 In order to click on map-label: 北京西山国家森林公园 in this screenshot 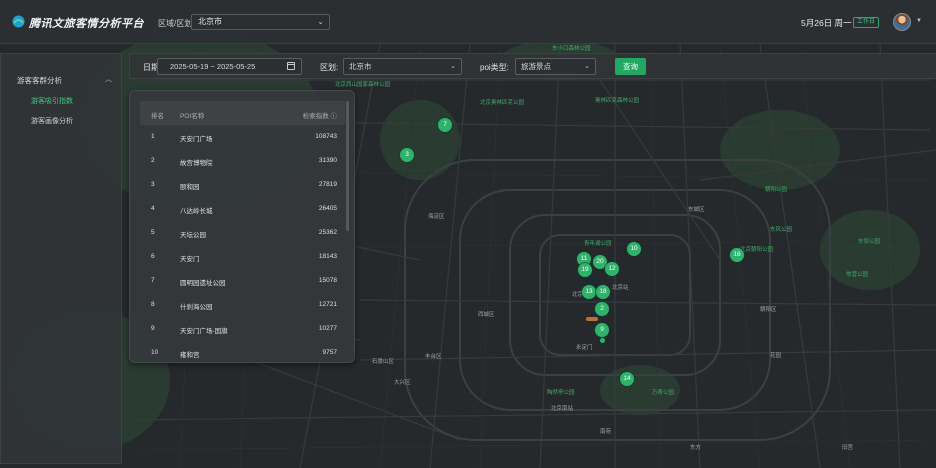, I will do `click(363, 85)`.